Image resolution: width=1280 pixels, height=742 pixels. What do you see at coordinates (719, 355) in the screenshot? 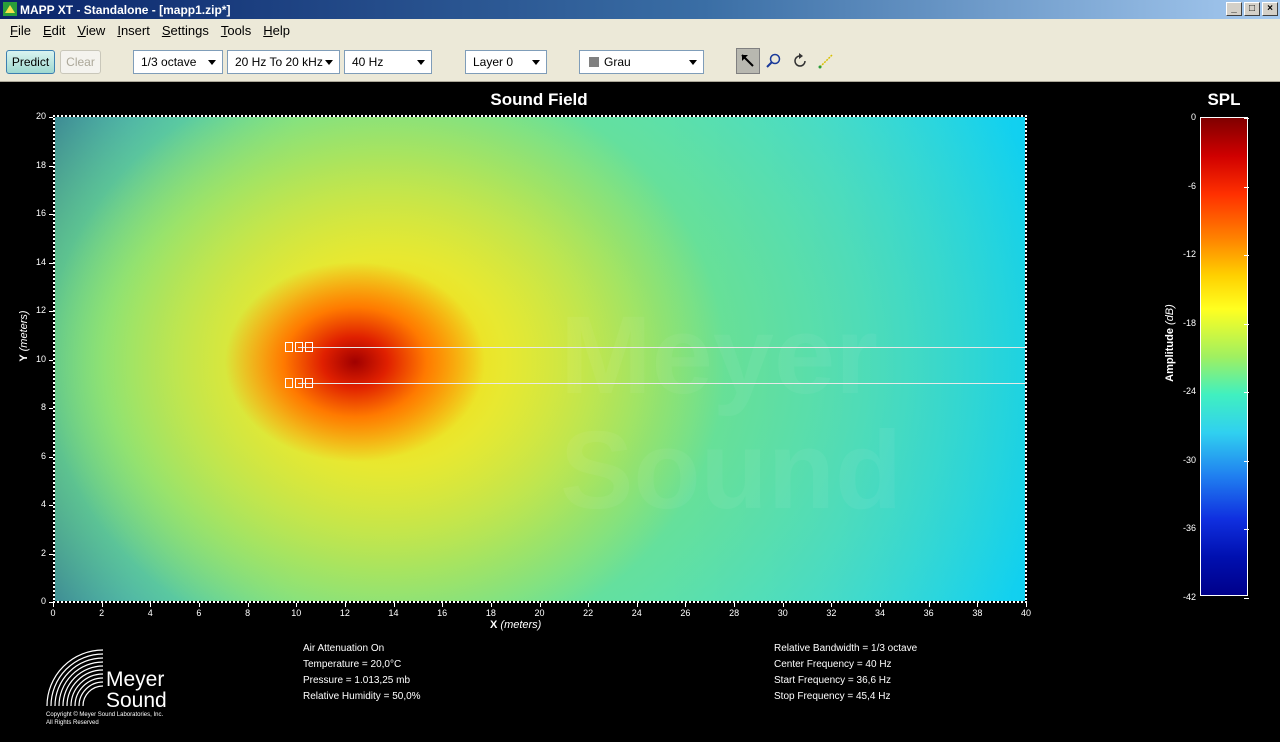
I see `watermark-text: Meyer` at bounding box center [719, 355].